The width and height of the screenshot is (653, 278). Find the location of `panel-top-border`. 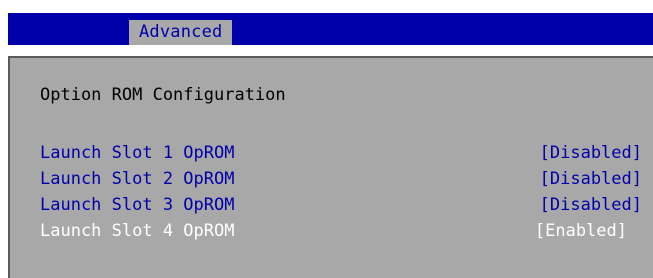

panel-top-border is located at coordinates (330, 57).